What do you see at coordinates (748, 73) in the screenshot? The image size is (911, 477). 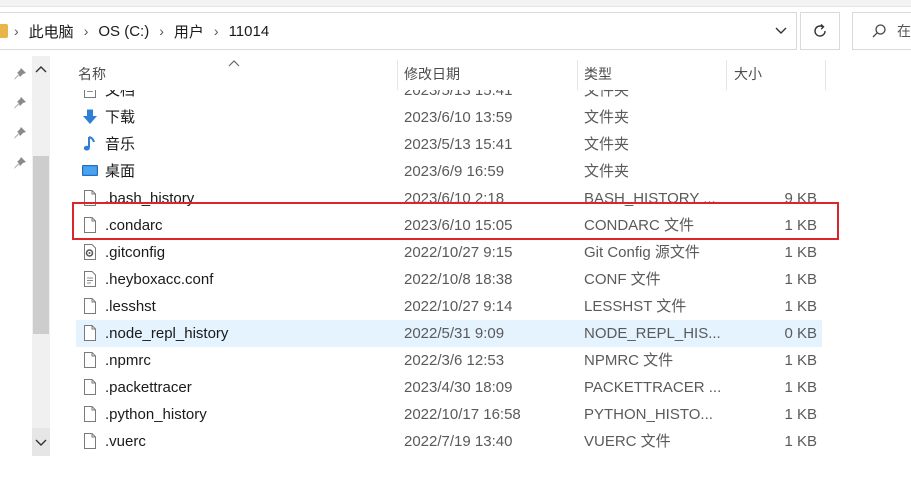 I see `column-header-size: 大小` at bounding box center [748, 73].